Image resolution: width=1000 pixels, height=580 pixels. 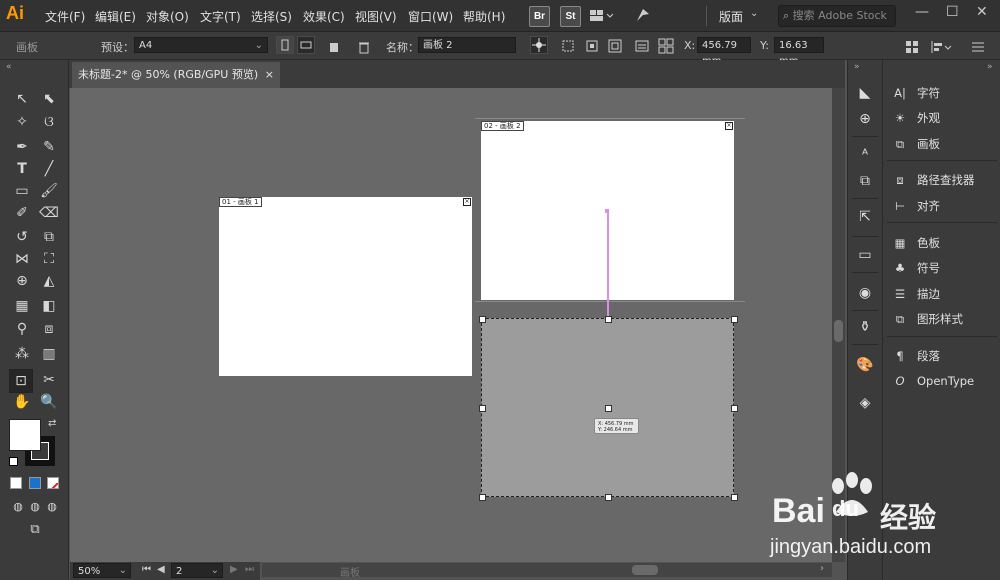 I want to click on panel-swatches: ▦ 色板, so click(x=945, y=243).